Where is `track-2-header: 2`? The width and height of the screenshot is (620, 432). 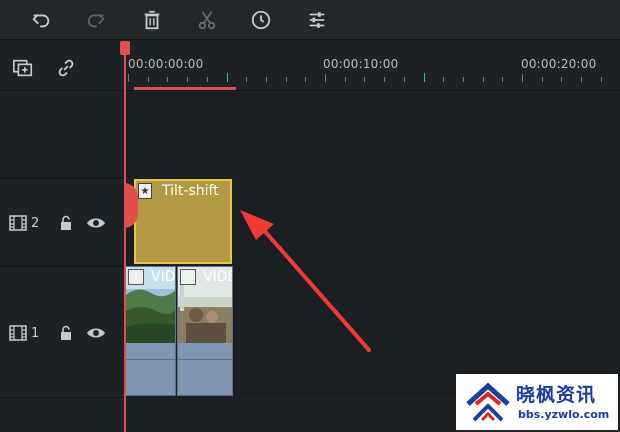
track-2-header: 2 is located at coordinates (62, 222).